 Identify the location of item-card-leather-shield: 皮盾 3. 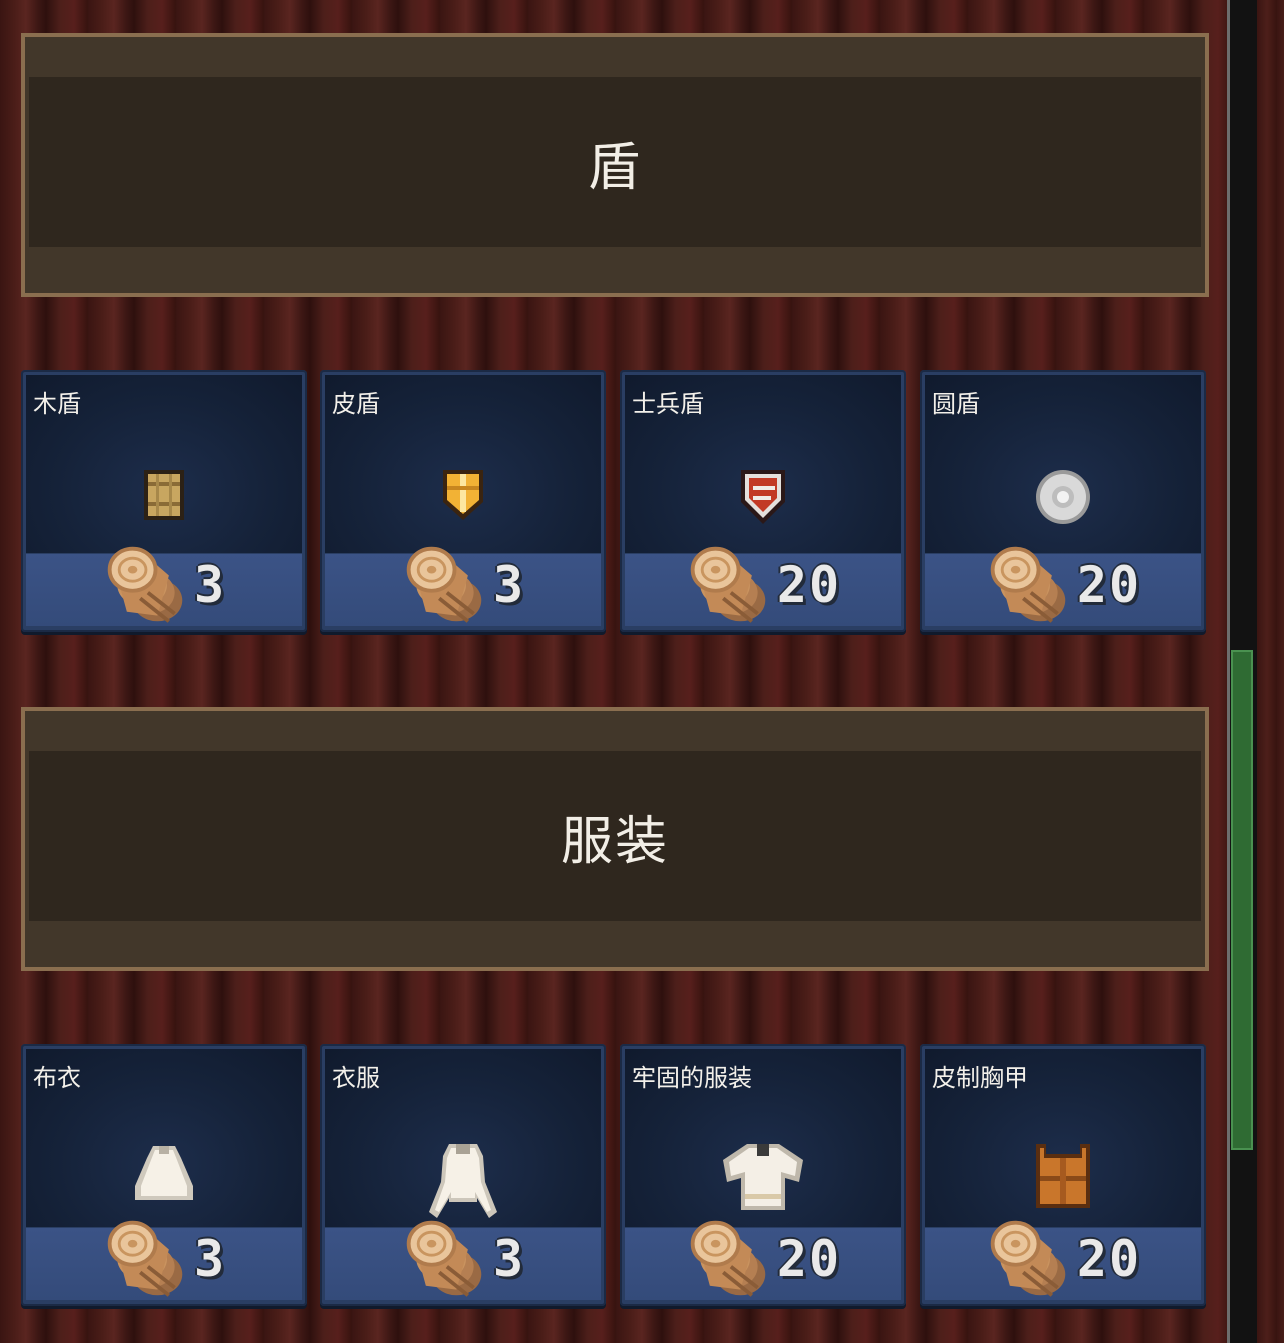
(463, 501).